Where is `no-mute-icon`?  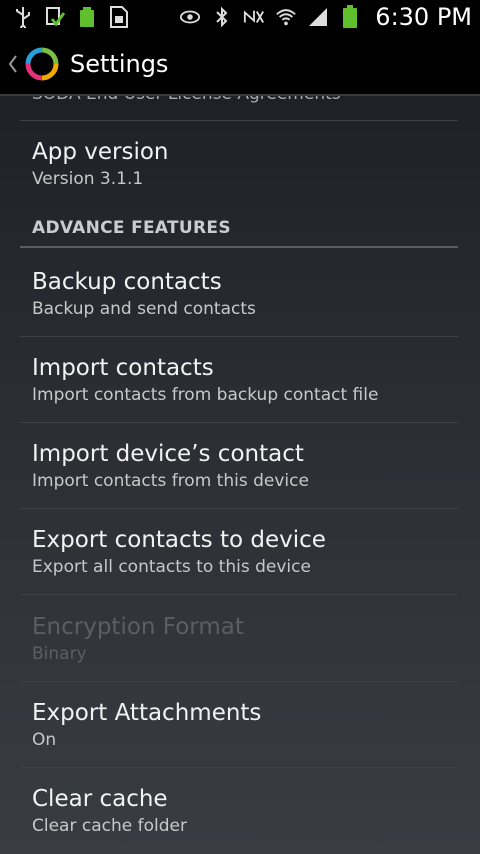
no-mute-icon is located at coordinates (254, 17).